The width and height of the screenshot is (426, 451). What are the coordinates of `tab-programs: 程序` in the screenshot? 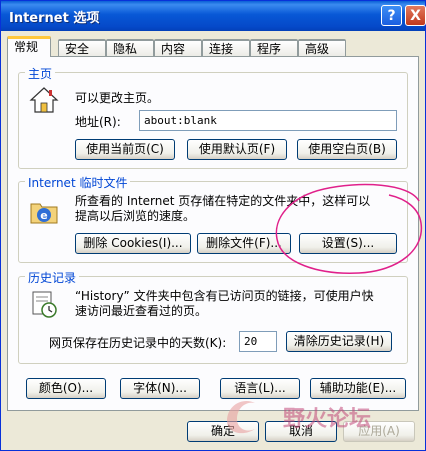 It's located at (274, 47).